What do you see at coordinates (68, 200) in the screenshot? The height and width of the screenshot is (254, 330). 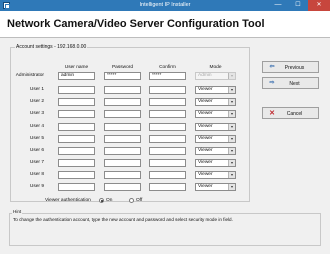 I see `viewer-auth-label: Viewer authentication` at bounding box center [68, 200].